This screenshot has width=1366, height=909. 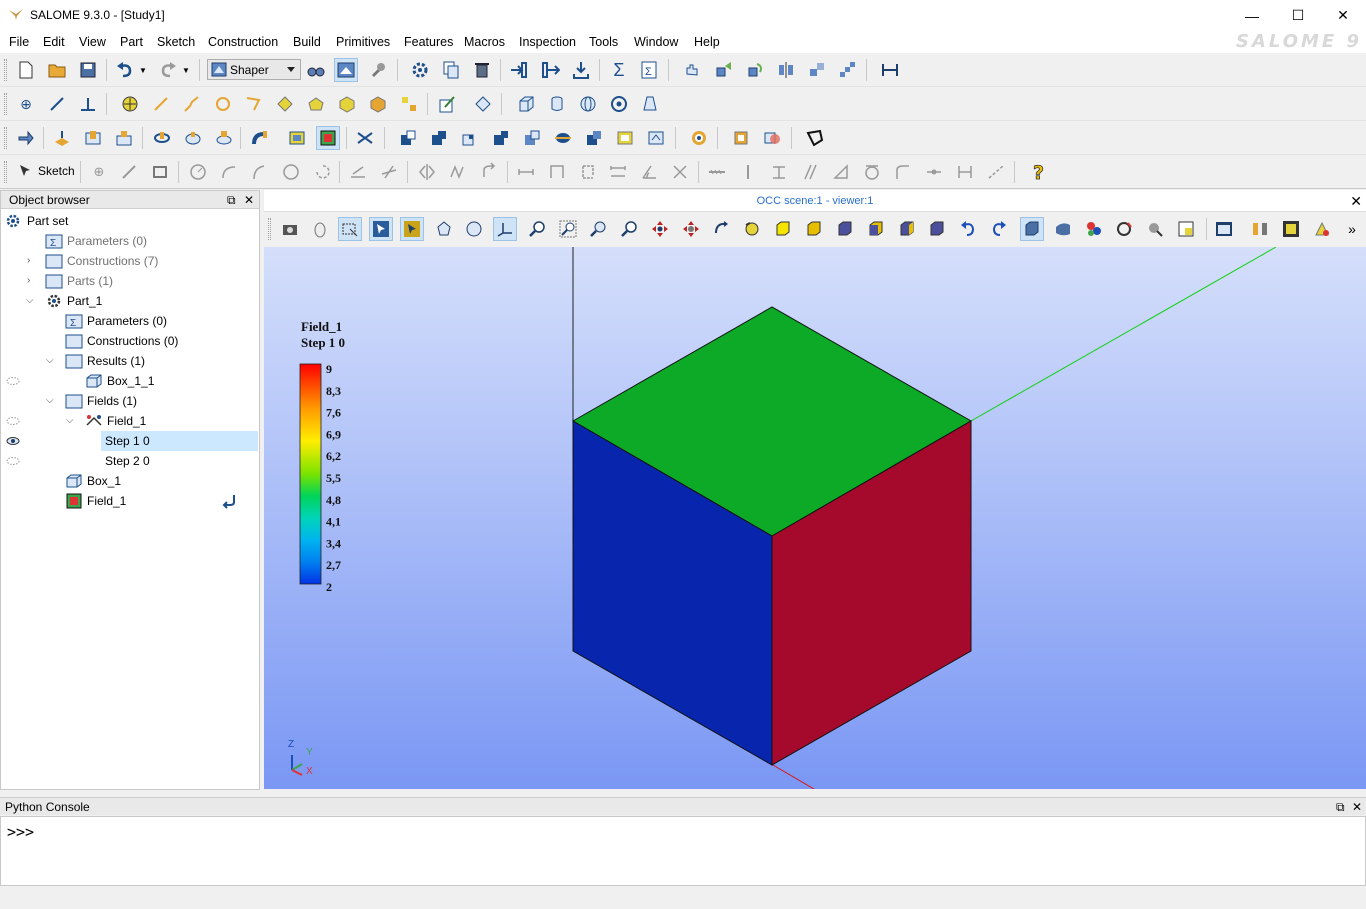 What do you see at coordinates (131, 42) in the screenshot?
I see `menu-part: Part` at bounding box center [131, 42].